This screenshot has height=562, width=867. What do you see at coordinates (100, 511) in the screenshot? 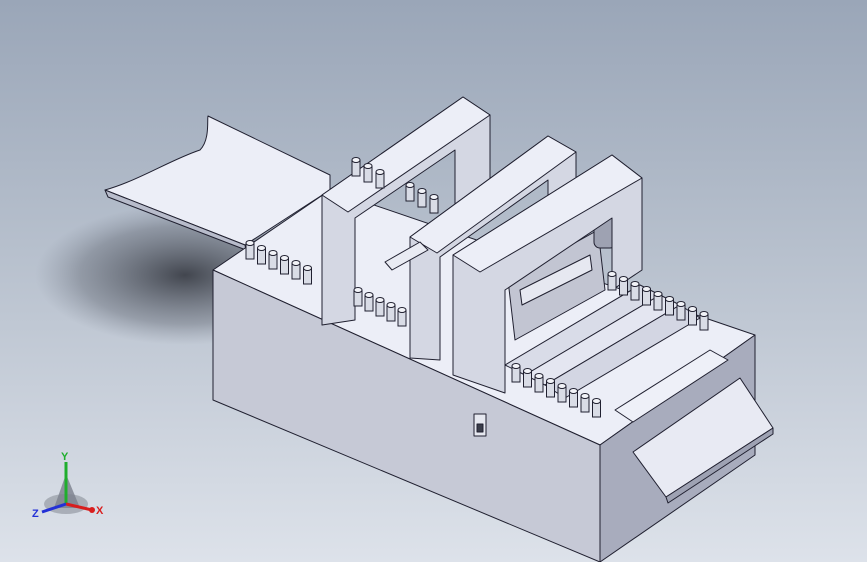
I see `x-axis-label: X` at bounding box center [100, 511].